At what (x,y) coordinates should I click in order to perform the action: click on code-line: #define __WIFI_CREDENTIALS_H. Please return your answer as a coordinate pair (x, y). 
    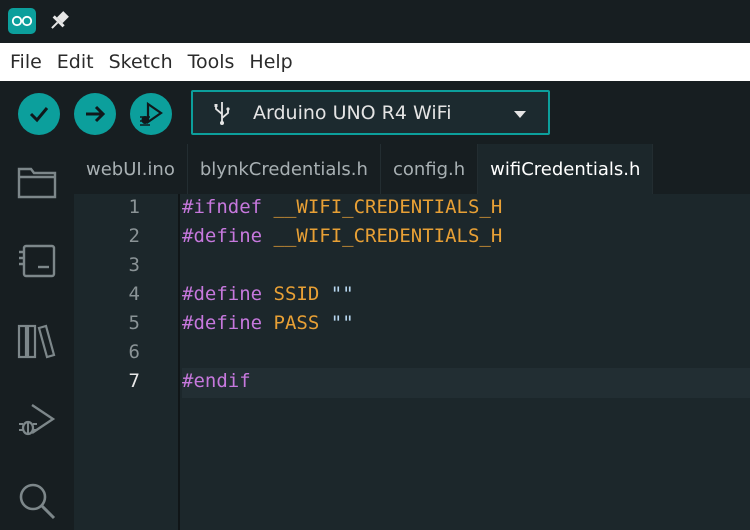
    Looking at the image, I should click on (342, 236).